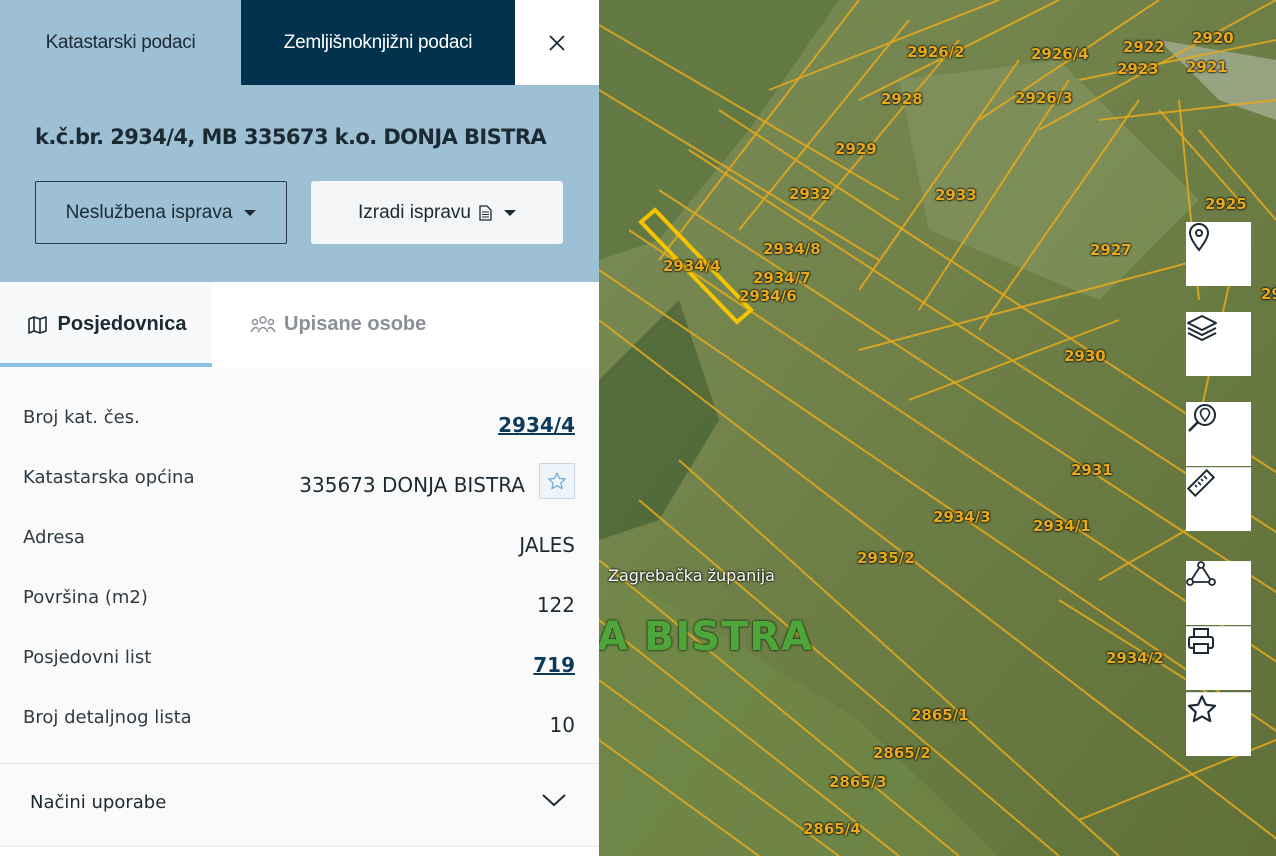  What do you see at coordinates (1207, 67) in the screenshot?
I see `parcel-label: 2921` at bounding box center [1207, 67].